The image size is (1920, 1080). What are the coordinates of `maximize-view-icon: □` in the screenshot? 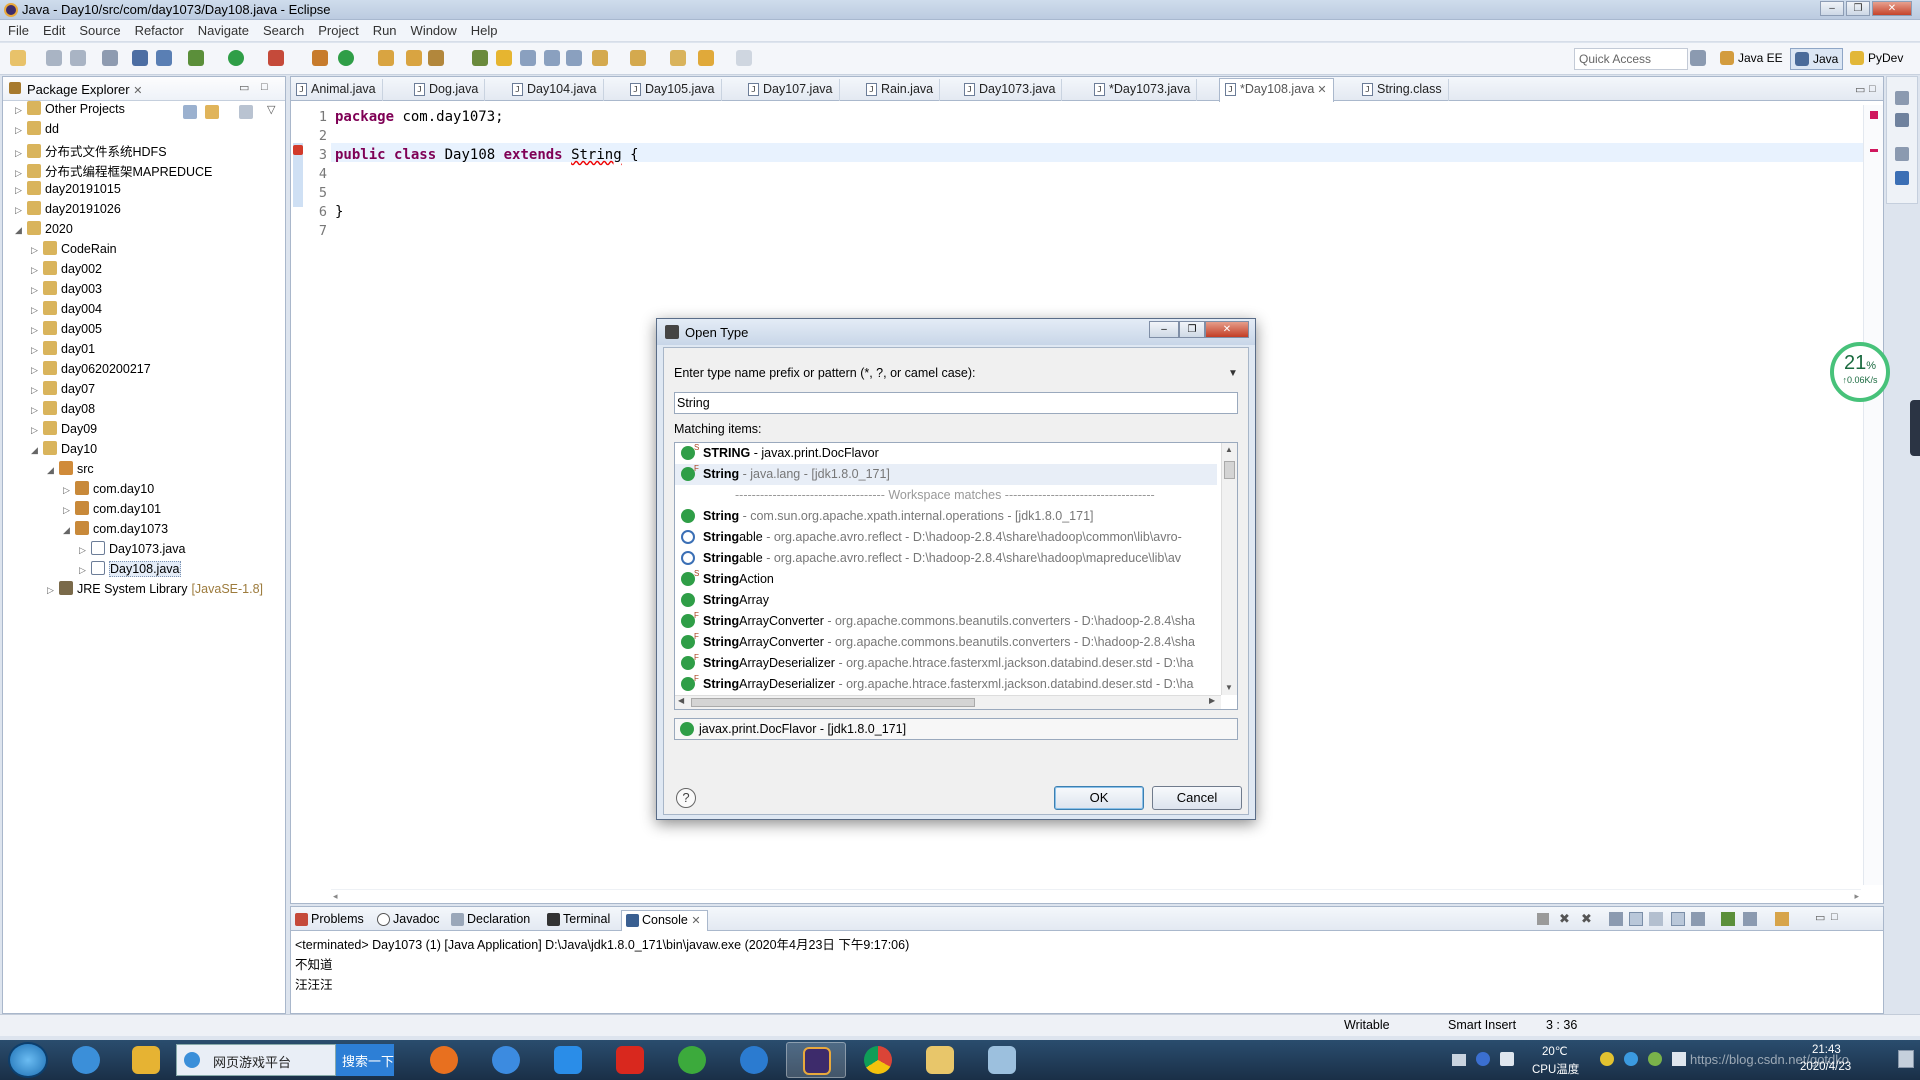 It's located at (264, 87).